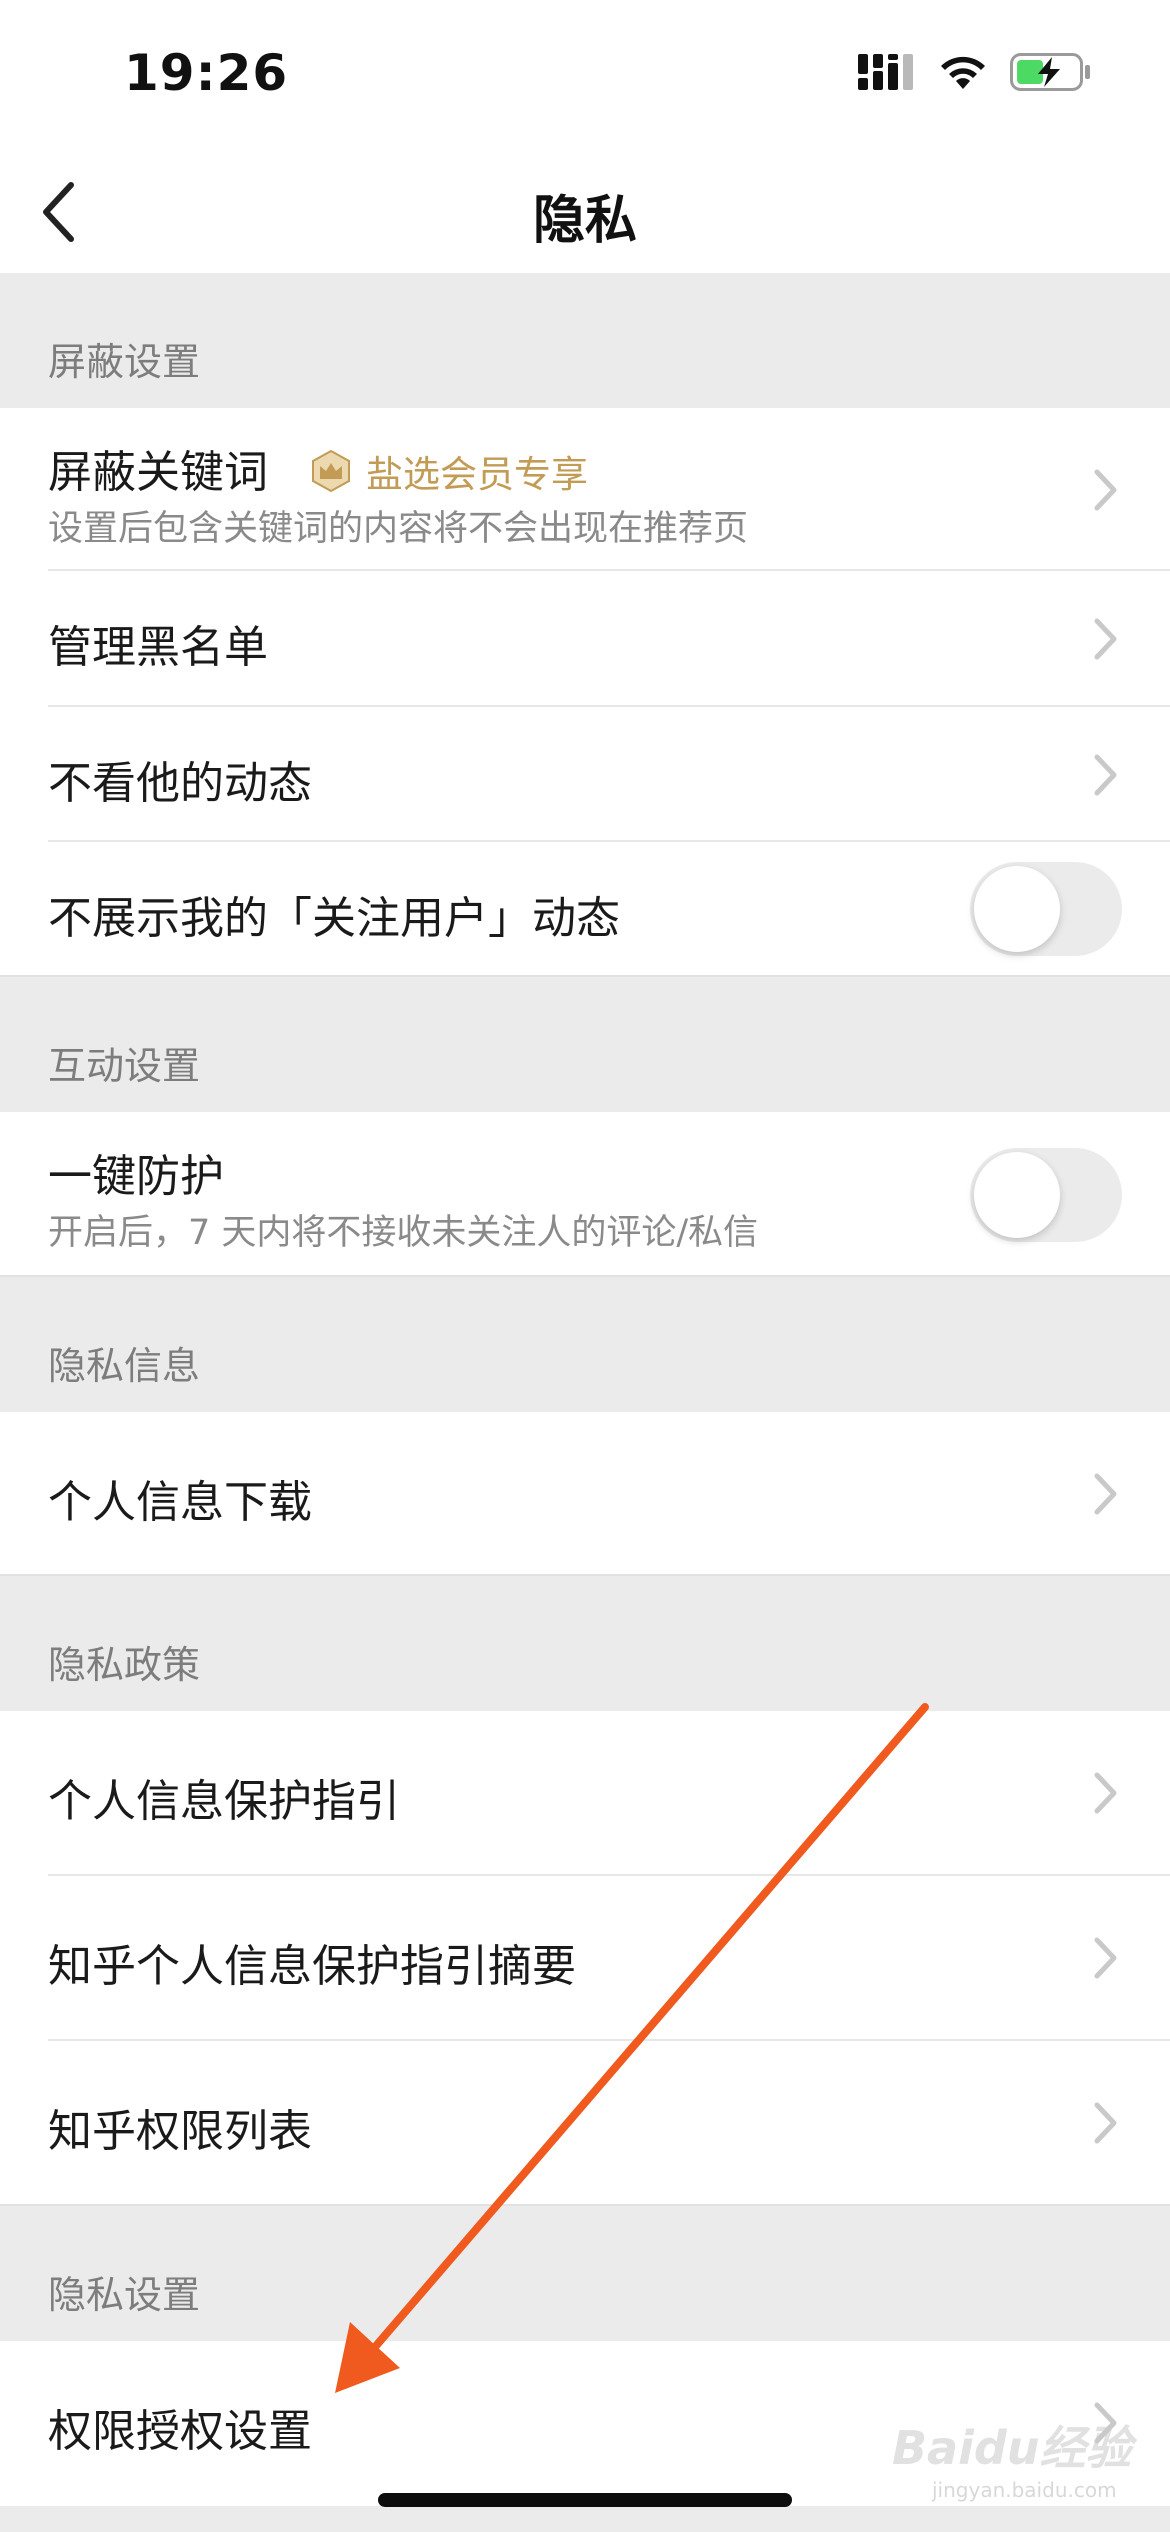 The height and width of the screenshot is (2532, 1170). I want to click on annotation-arrow, so click(632, 2048).